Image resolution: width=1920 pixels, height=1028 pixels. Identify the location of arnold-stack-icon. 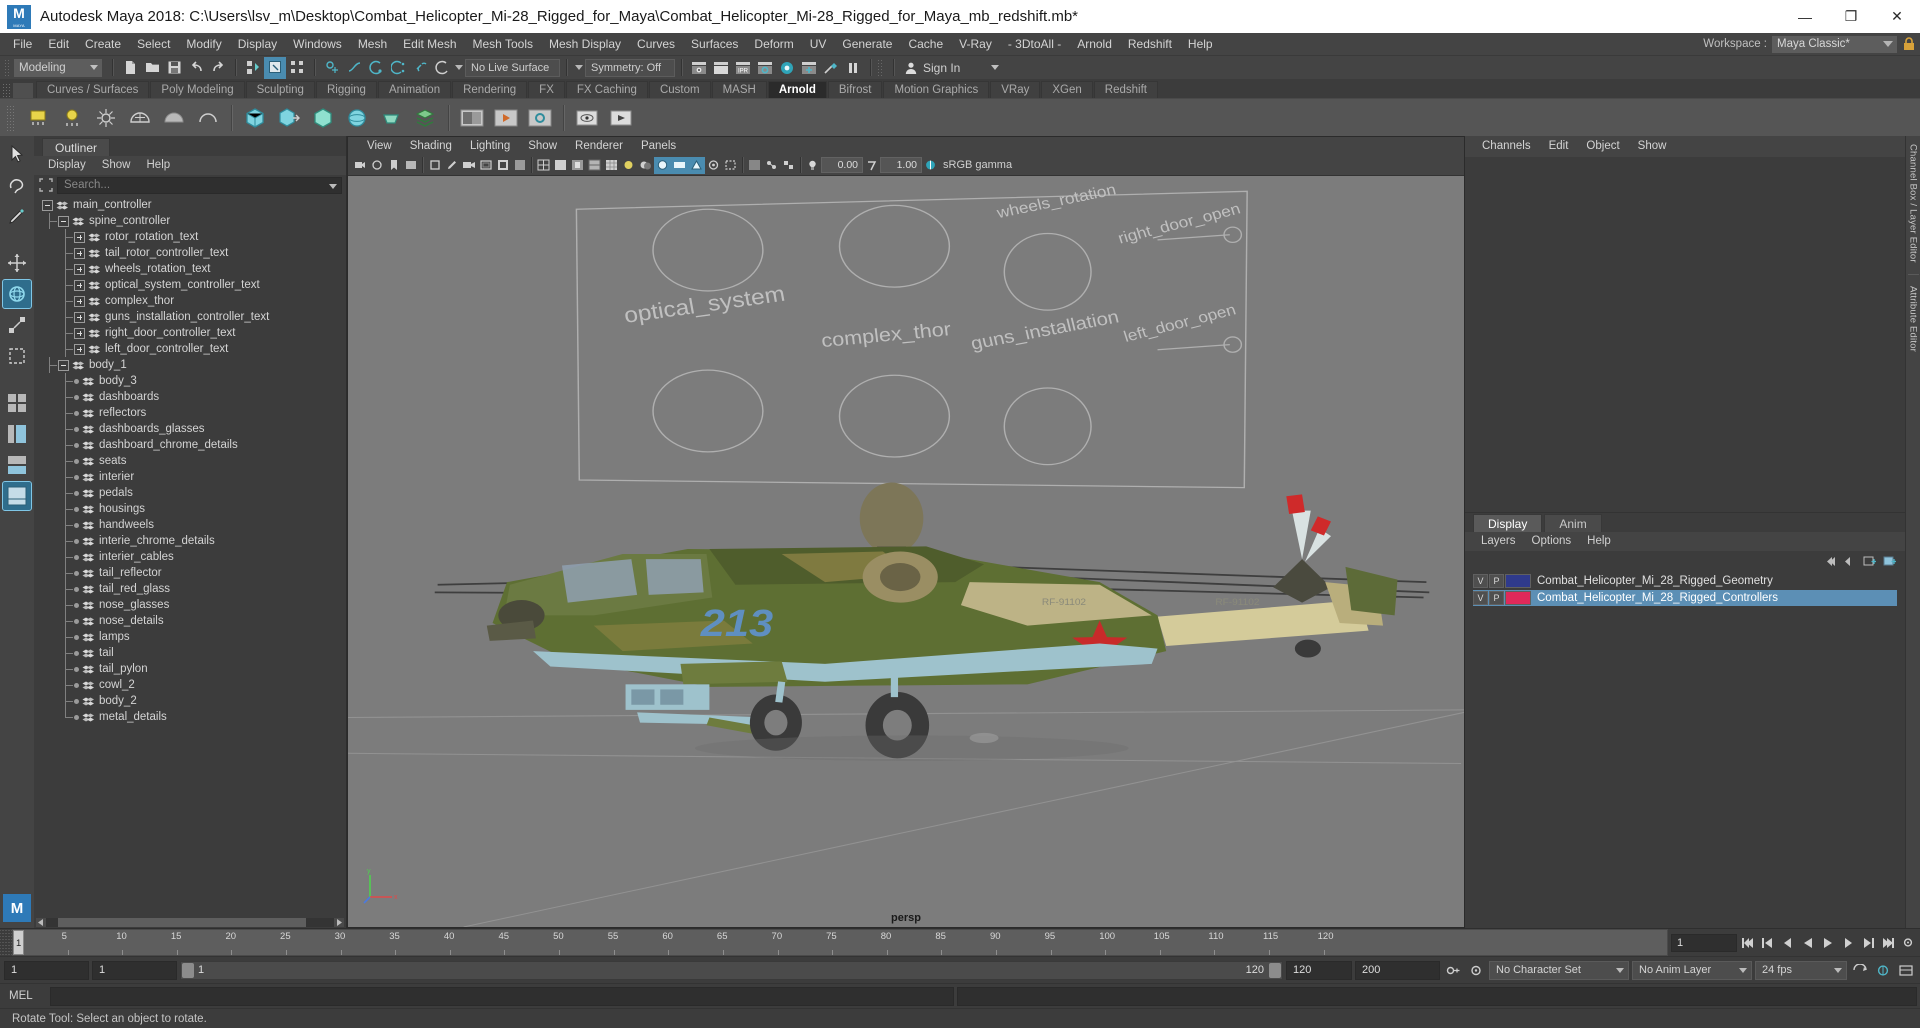
(425, 118).